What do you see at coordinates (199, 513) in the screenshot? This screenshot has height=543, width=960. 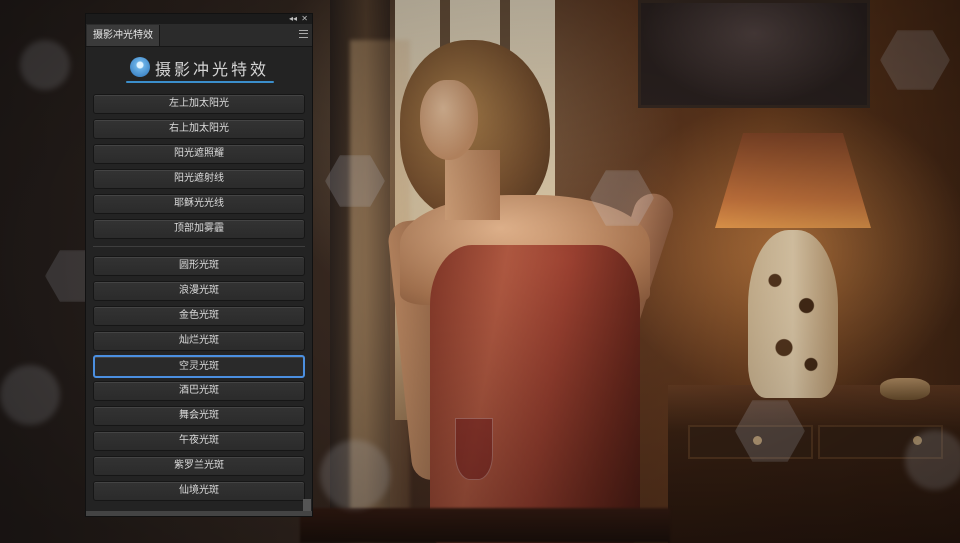 I see `panel-bottom-bar` at bounding box center [199, 513].